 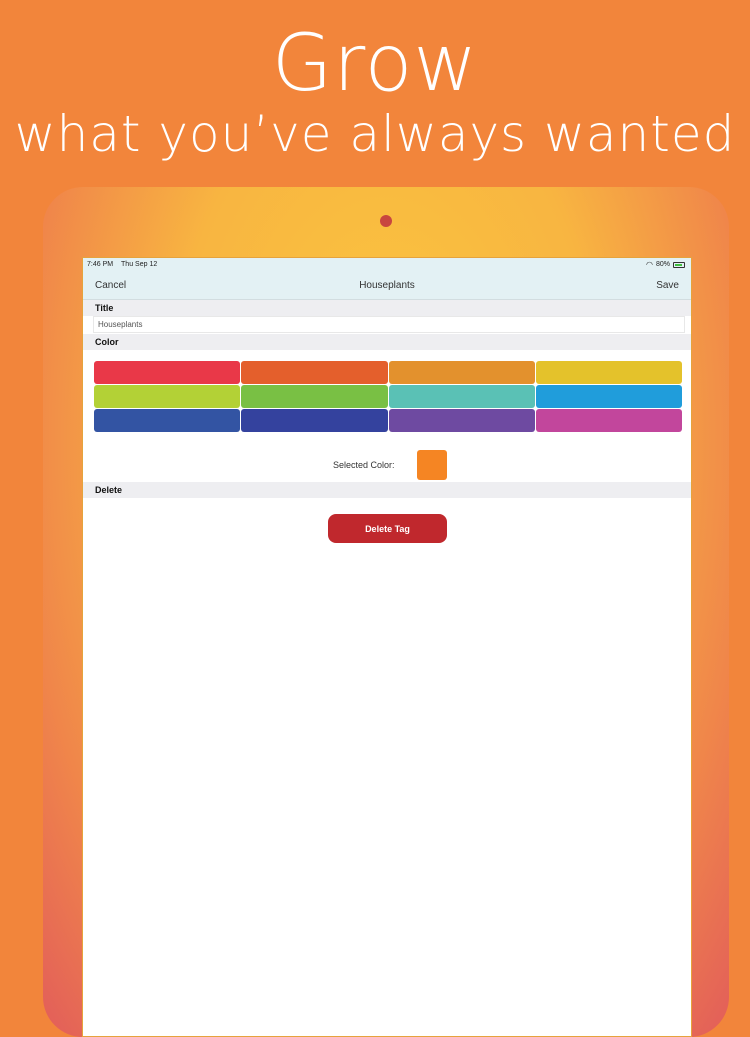 I want to click on delete-tag-button: Delete Tag, so click(x=387, y=528).